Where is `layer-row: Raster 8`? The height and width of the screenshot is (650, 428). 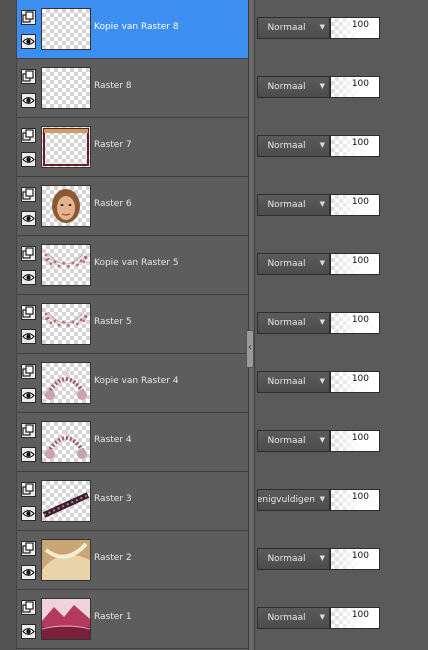
layer-row: Raster 8 is located at coordinates (133, 88).